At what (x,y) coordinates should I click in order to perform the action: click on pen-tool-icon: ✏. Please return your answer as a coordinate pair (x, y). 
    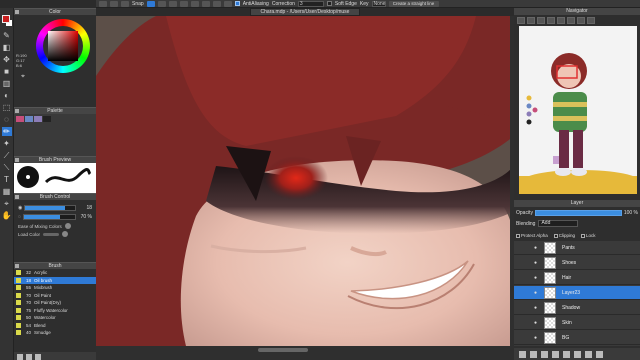
    Looking at the image, I should click on (6, 131).